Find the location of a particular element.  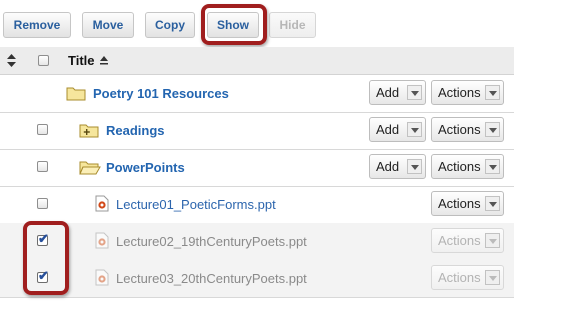

folder-open-icon is located at coordinates (90, 167).